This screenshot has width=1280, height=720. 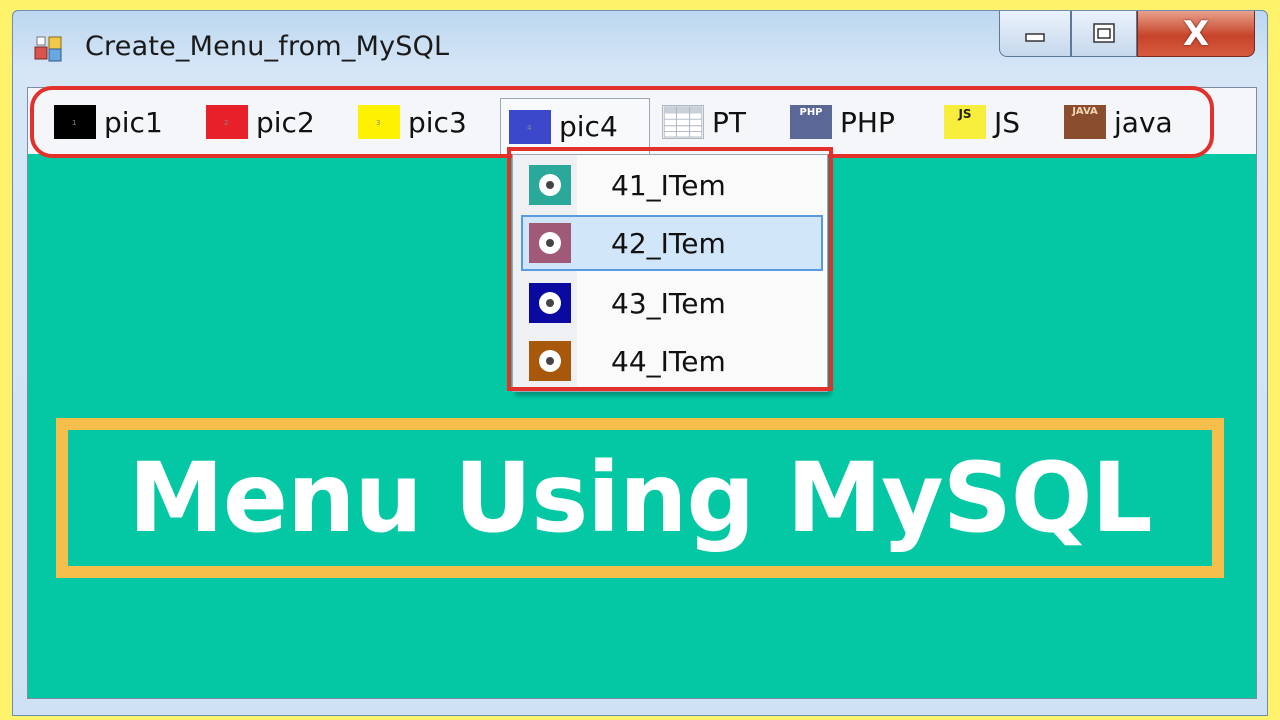 What do you see at coordinates (75, 122) in the screenshot?
I see `black-square-icon: 1` at bounding box center [75, 122].